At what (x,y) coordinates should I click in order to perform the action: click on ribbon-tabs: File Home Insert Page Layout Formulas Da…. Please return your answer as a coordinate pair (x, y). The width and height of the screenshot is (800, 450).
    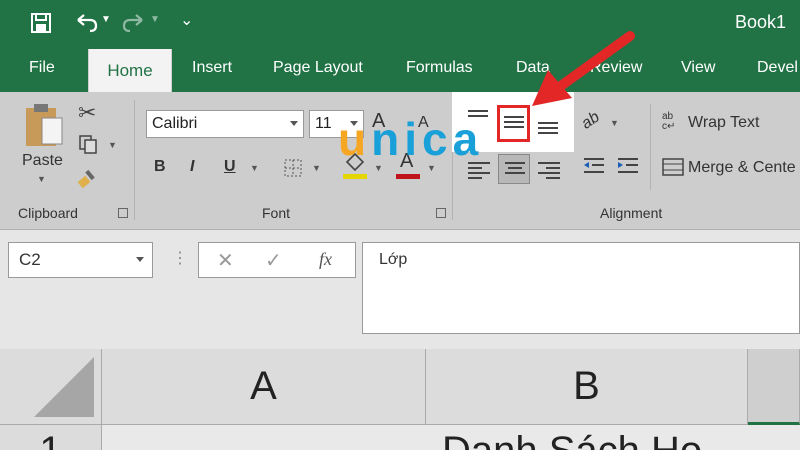
    Looking at the image, I should click on (400, 69).